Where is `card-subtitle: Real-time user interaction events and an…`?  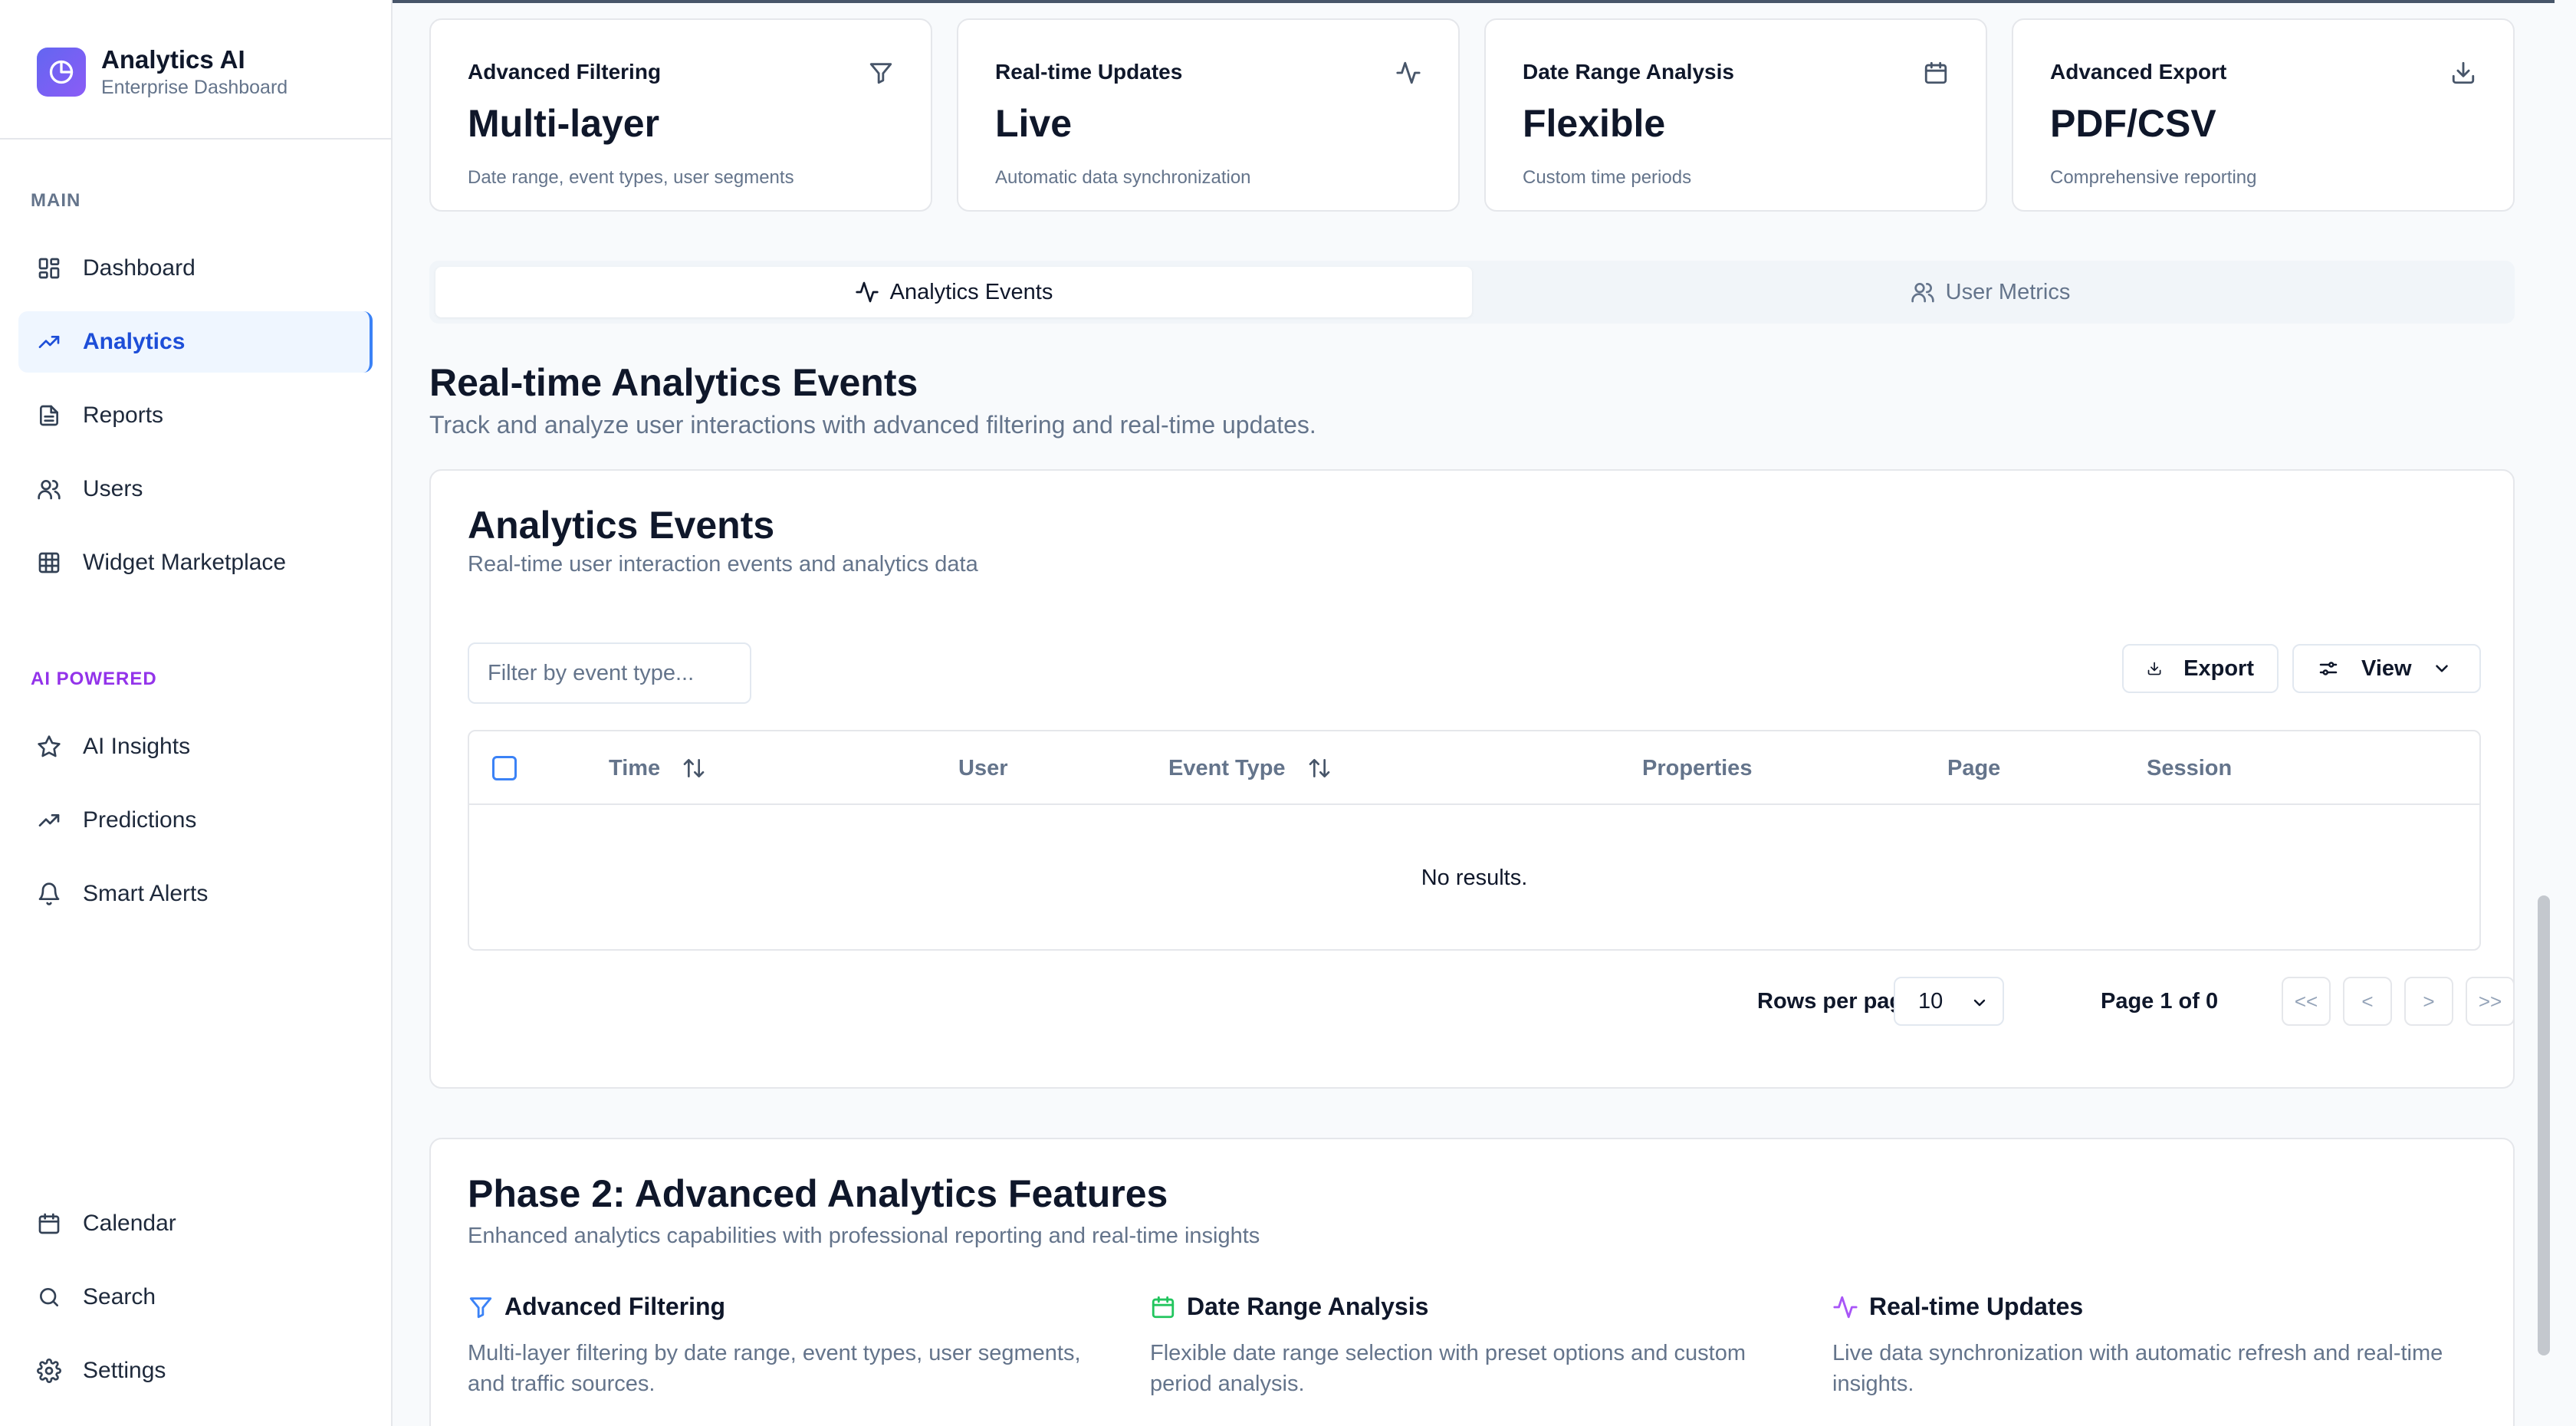 card-subtitle: Real-time user interaction events and an… is located at coordinates (723, 565).